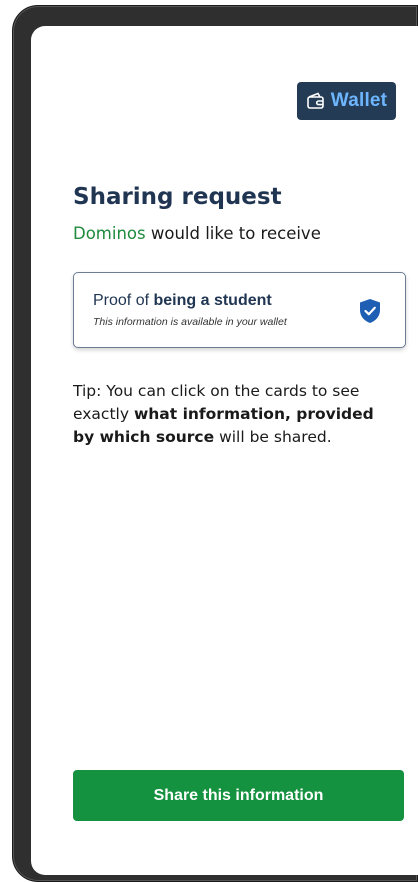 The image size is (418, 882). Describe the element at coordinates (123, 300) in the screenshot. I see `credential-title-prefix: Proof of` at that location.